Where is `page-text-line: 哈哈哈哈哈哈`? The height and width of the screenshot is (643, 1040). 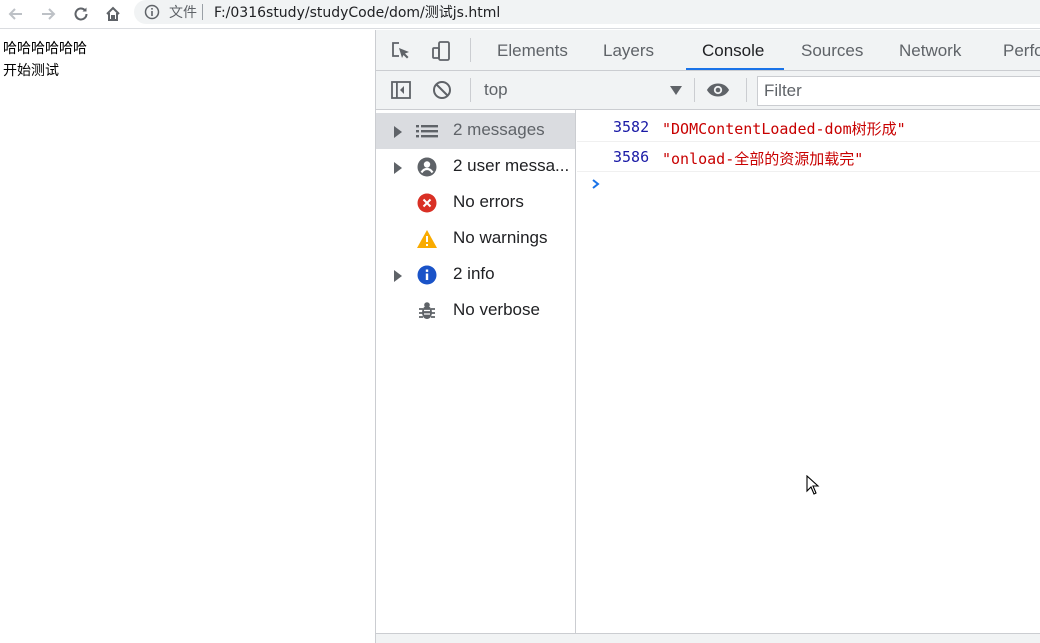
page-text-line: 哈哈哈哈哈哈 is located at coordinates (45, 49).